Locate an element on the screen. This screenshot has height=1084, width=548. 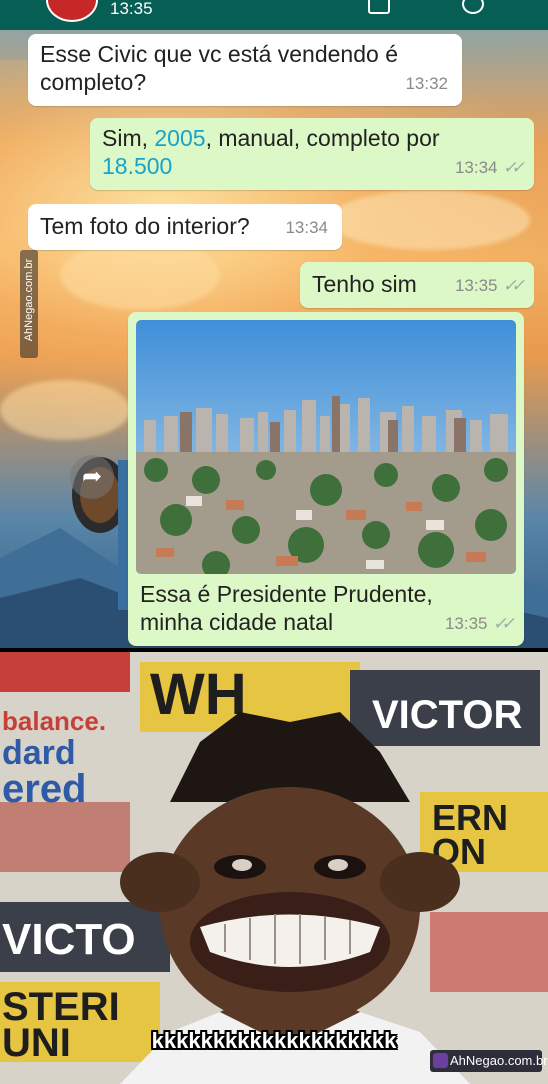
message-bubble-outgoing: Tenho sim 13:35 ✓✓ is located at coordinates (417, 285).